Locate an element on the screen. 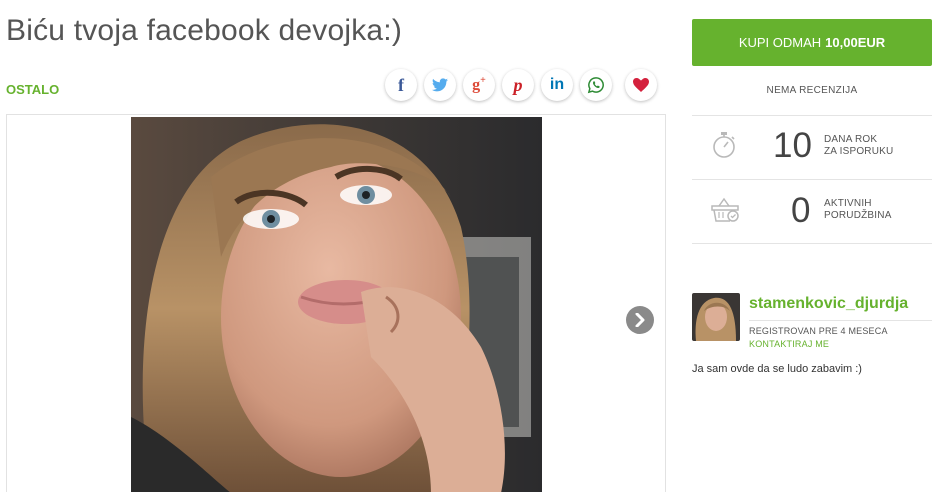 The height and width of the screenshot is (492, 940). page-title: Biću tvoja facebook devojka:) is located at coordinates (204, 30).